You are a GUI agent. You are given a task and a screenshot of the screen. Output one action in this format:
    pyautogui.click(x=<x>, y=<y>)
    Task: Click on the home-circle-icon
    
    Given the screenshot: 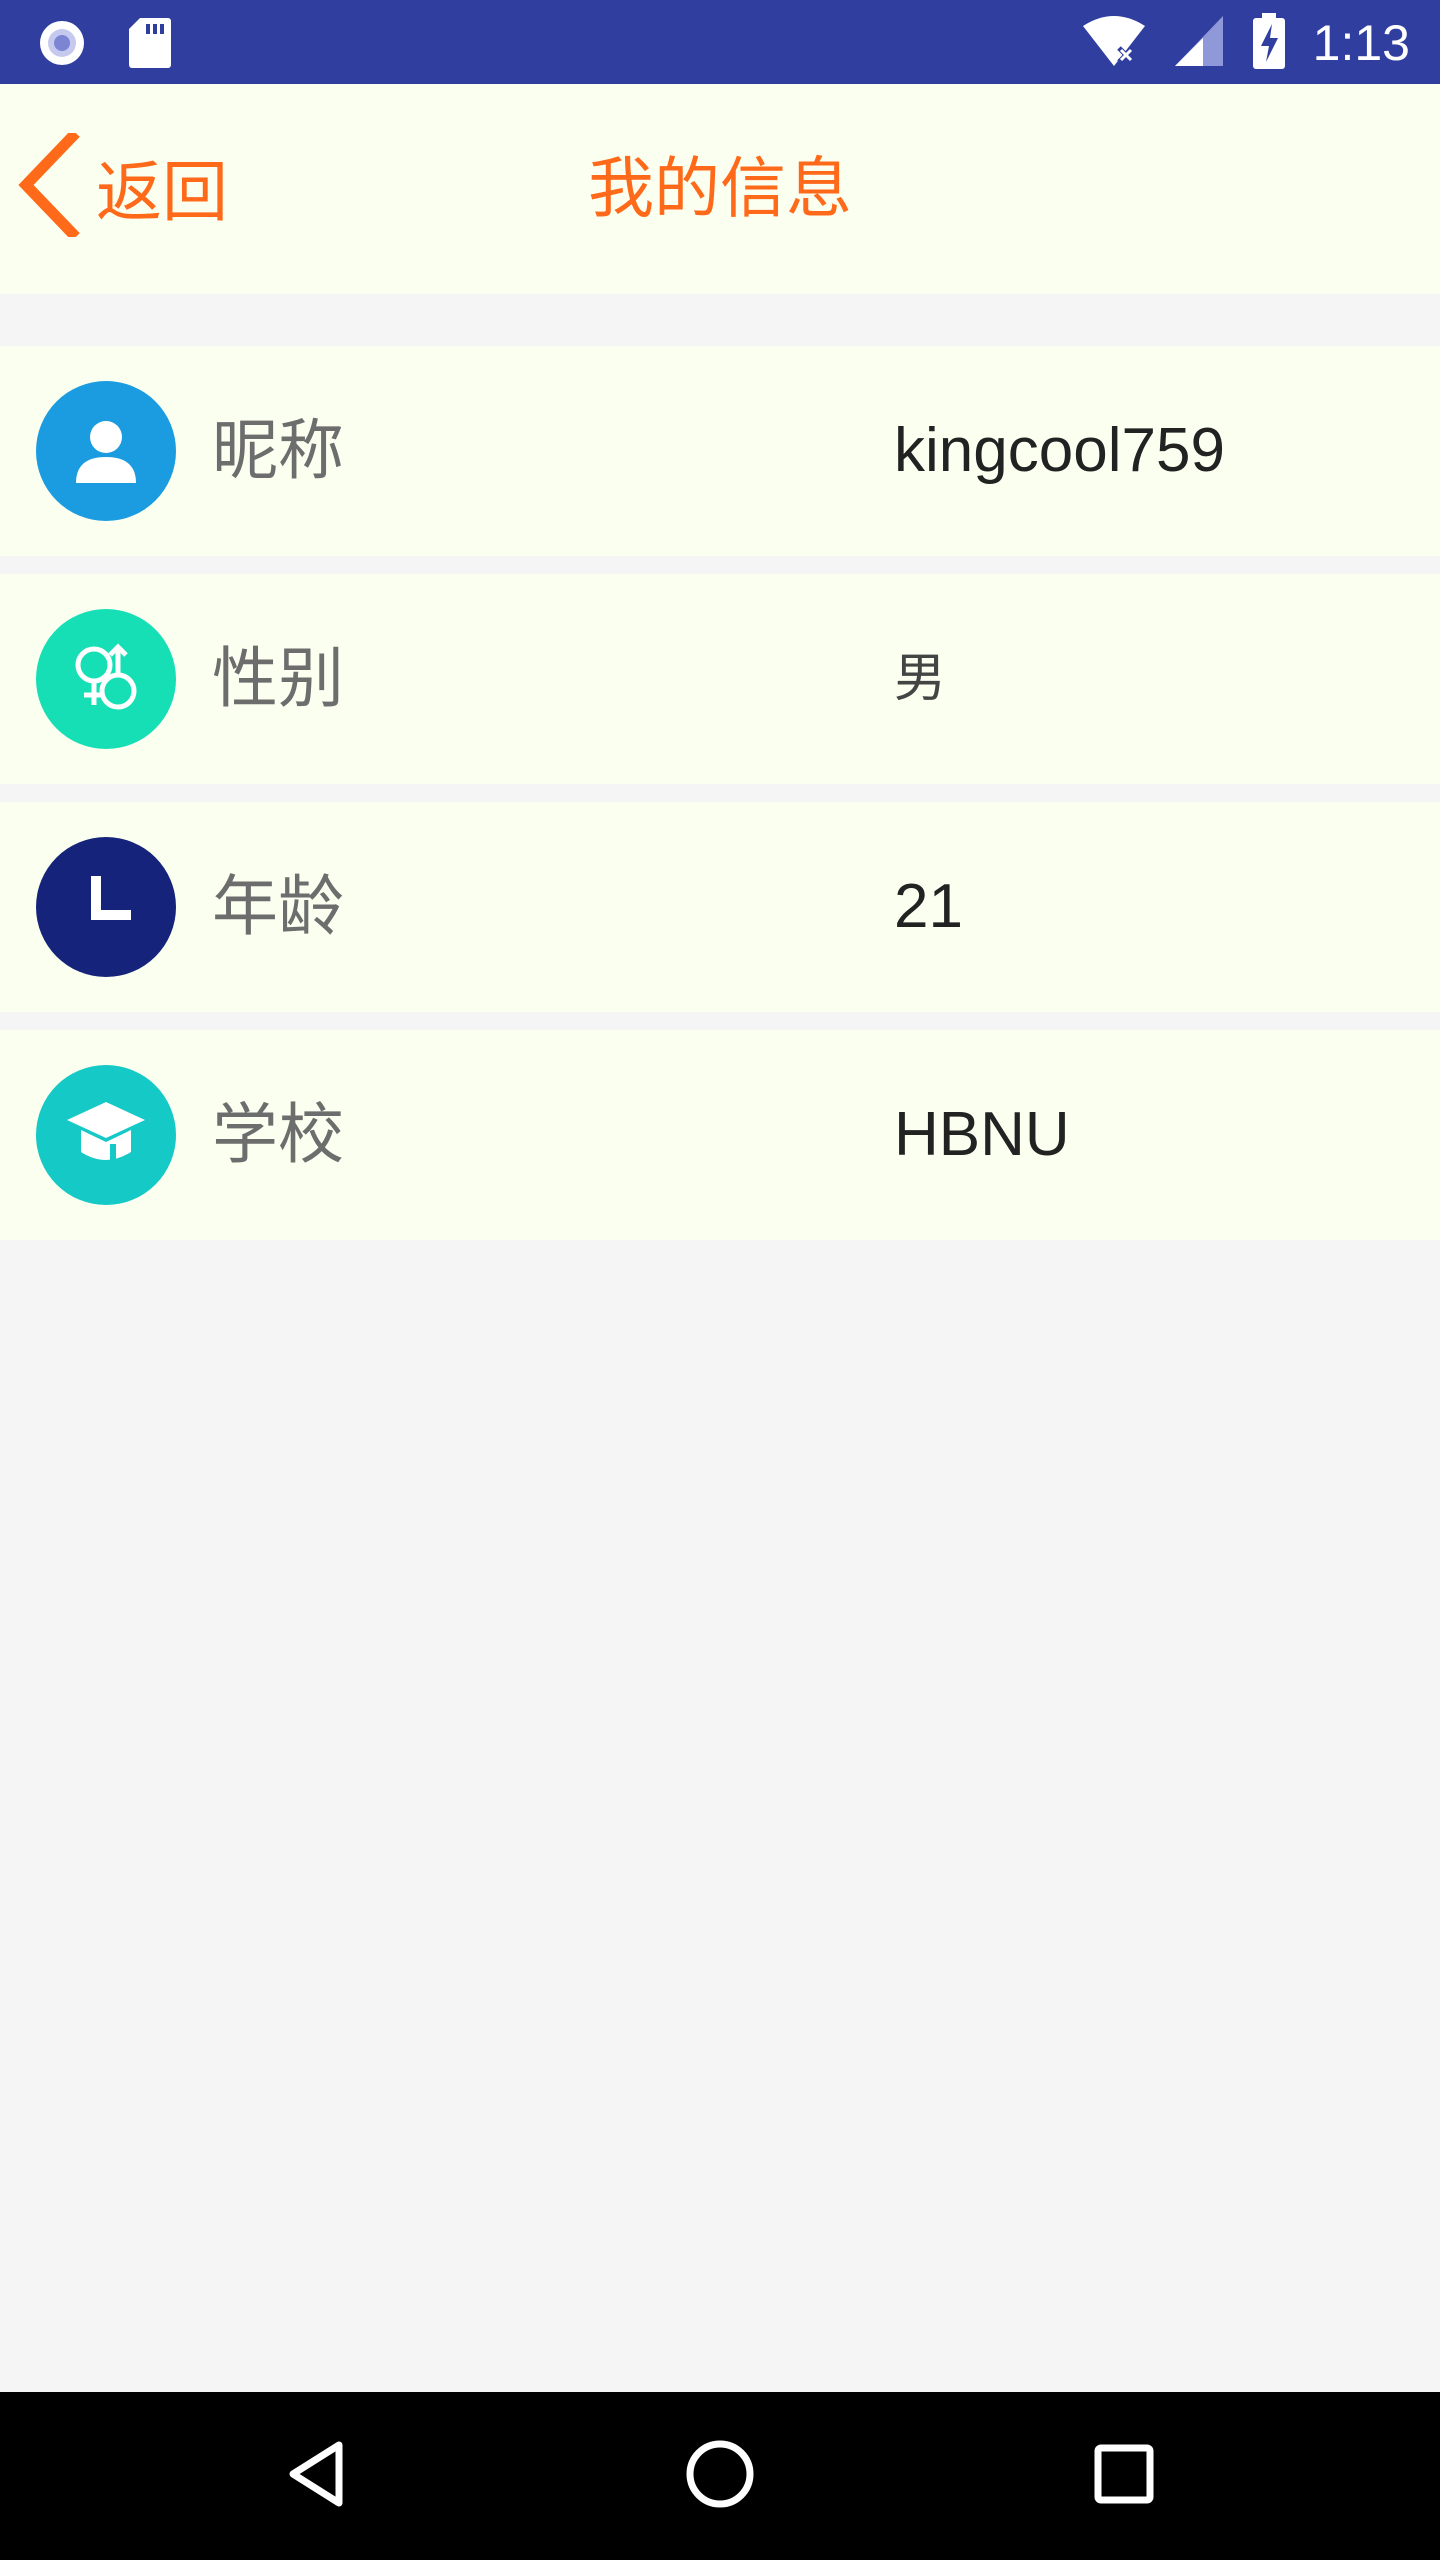 What is the action you would take?
    pyautogui.click(x=720, y=2476)
    